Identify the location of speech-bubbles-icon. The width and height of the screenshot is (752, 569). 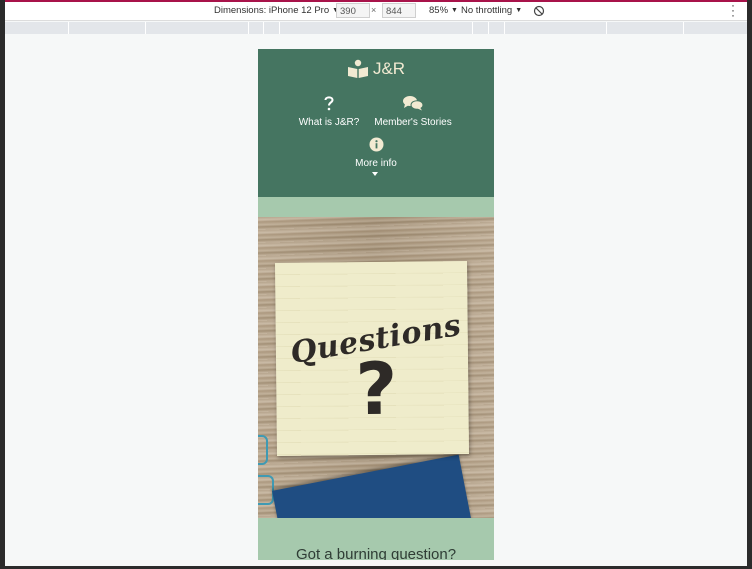
(413, 103).